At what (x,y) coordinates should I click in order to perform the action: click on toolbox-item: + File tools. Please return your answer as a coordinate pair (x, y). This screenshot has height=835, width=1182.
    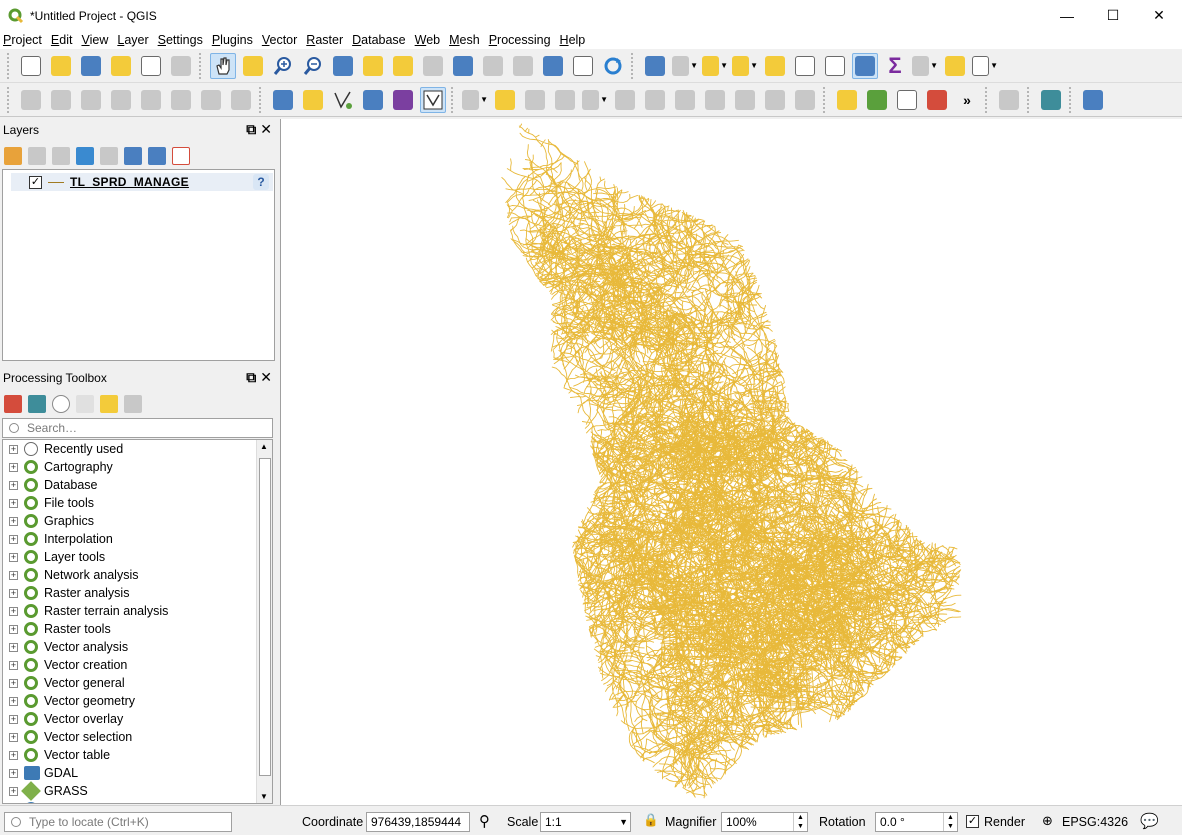
    Looking at the image, I should click on (137, 503).